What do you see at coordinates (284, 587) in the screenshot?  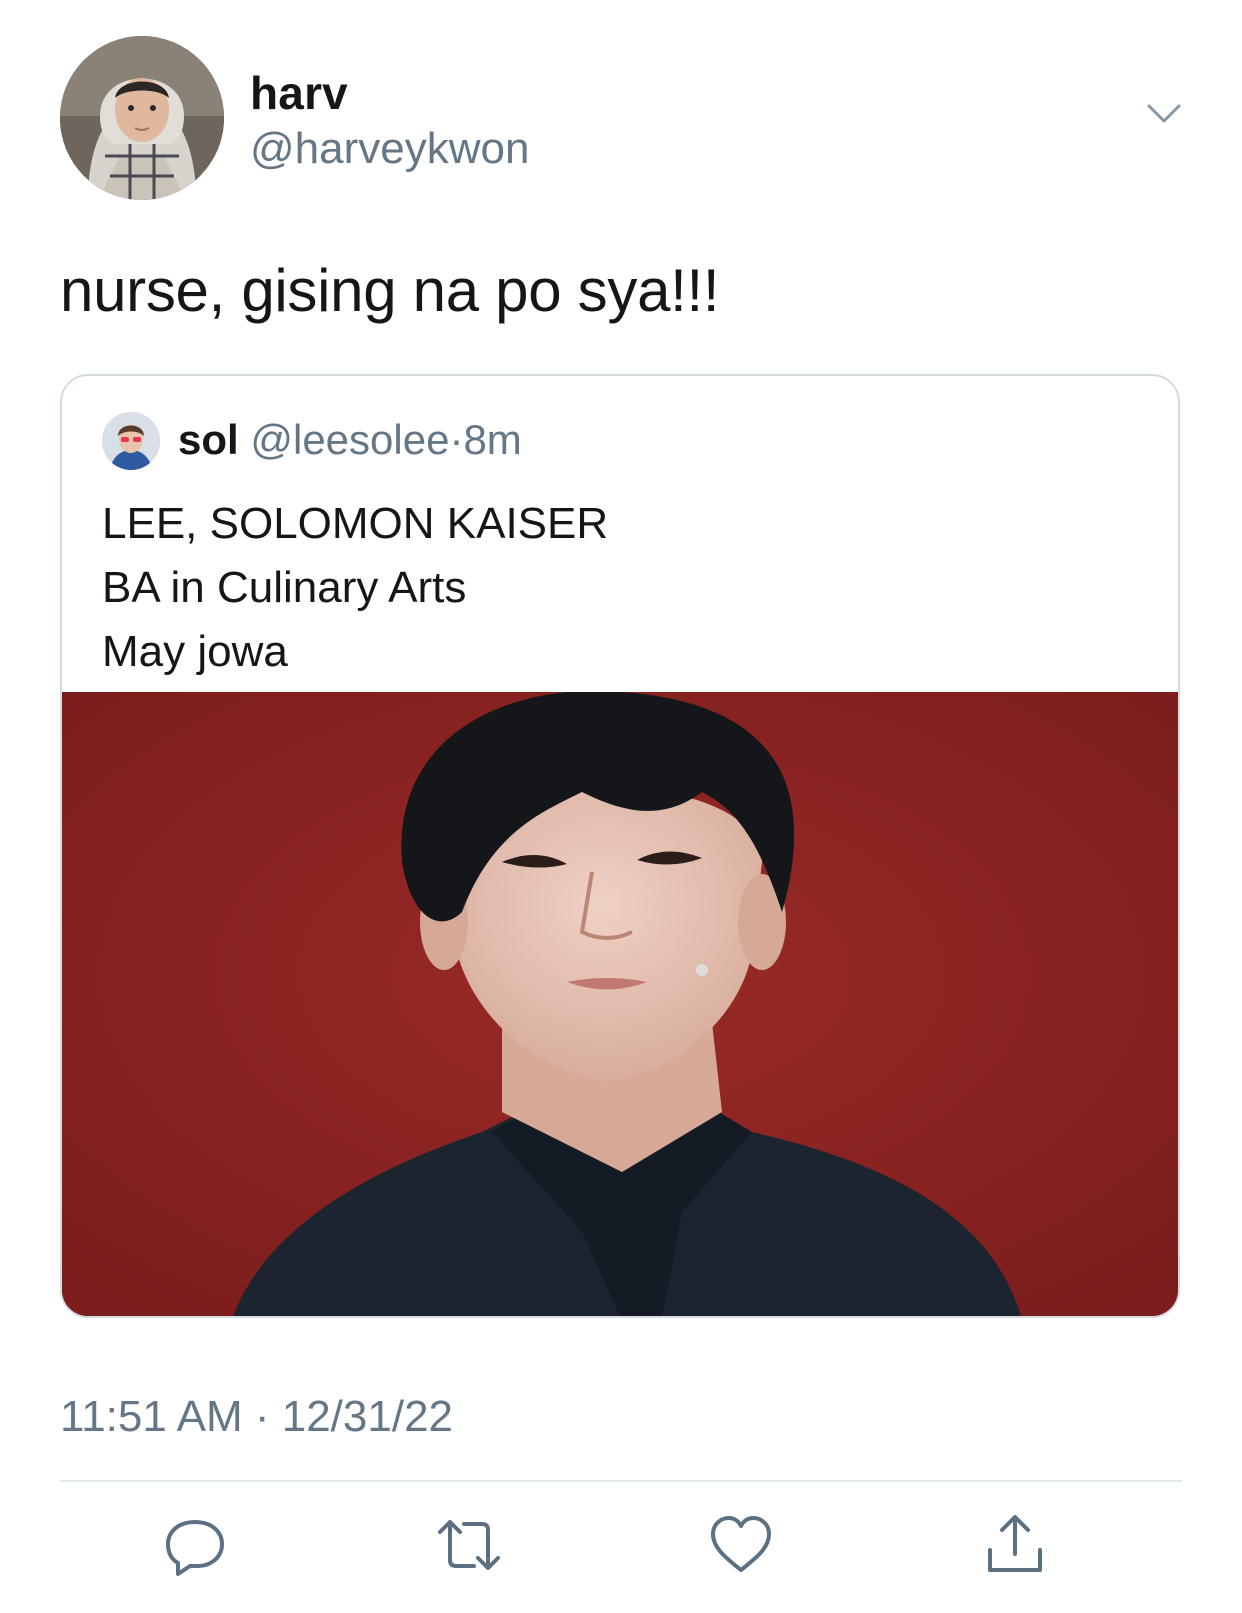 I see `quoted-text-line: BA in Culinary Arts` at bounding box center [284, 587].